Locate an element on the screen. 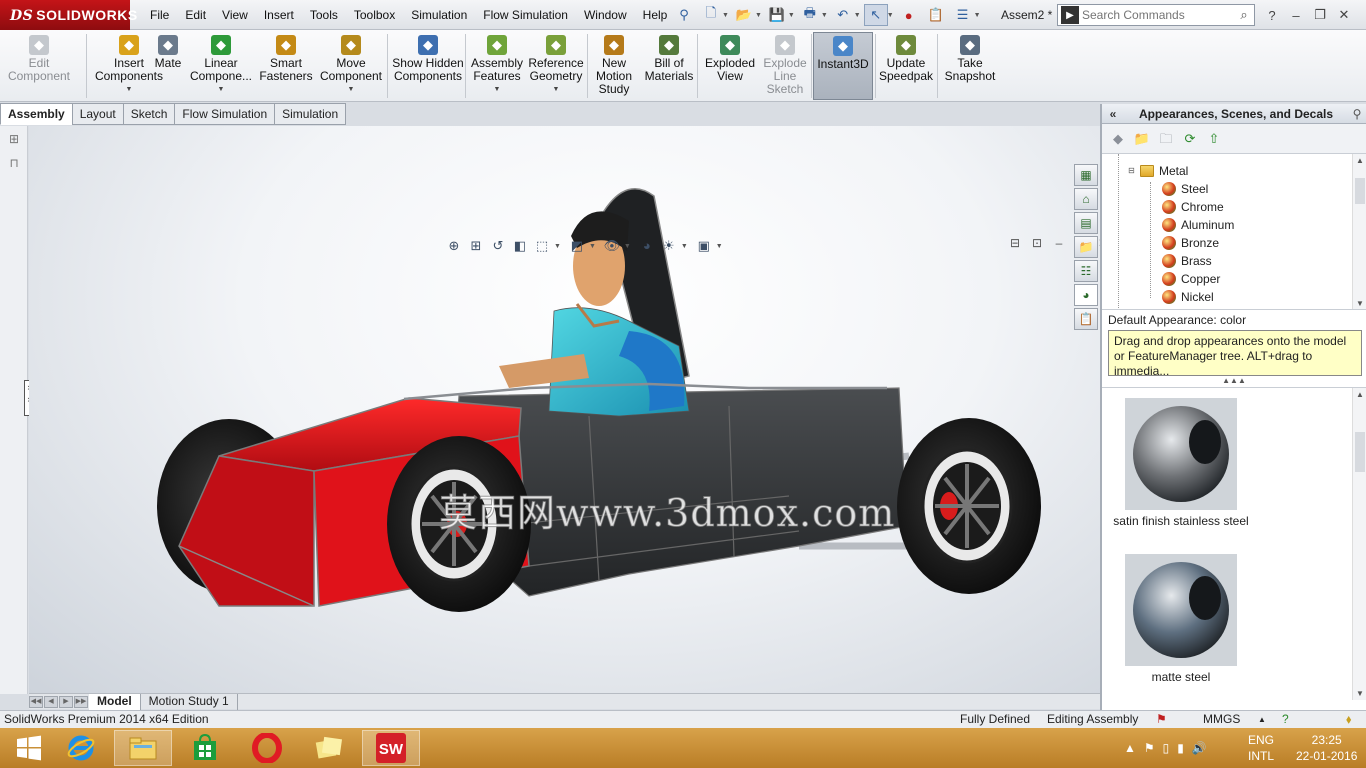  undo-icon: ↶ is located at coordinates (843, 15).